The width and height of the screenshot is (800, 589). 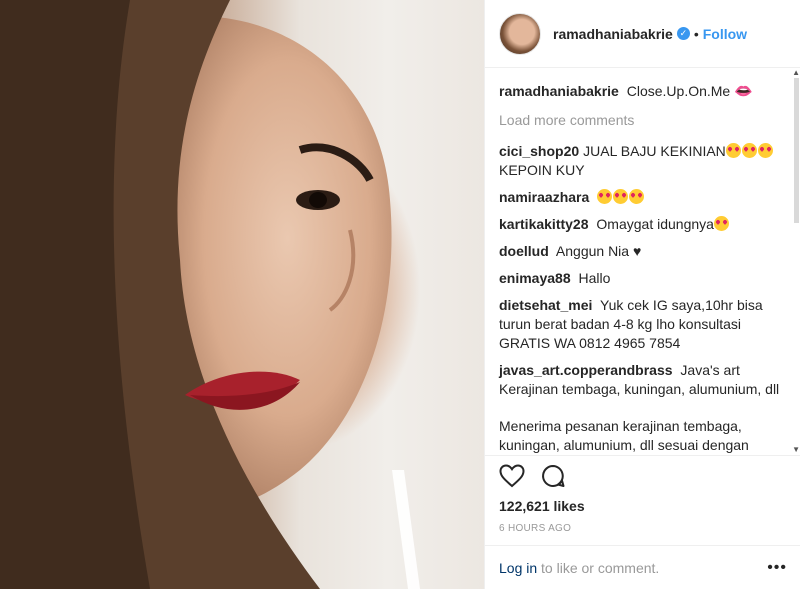 I want to click on post-header: ramadhaniabakrie ✓ • Follow, so click(x=642, y=34).